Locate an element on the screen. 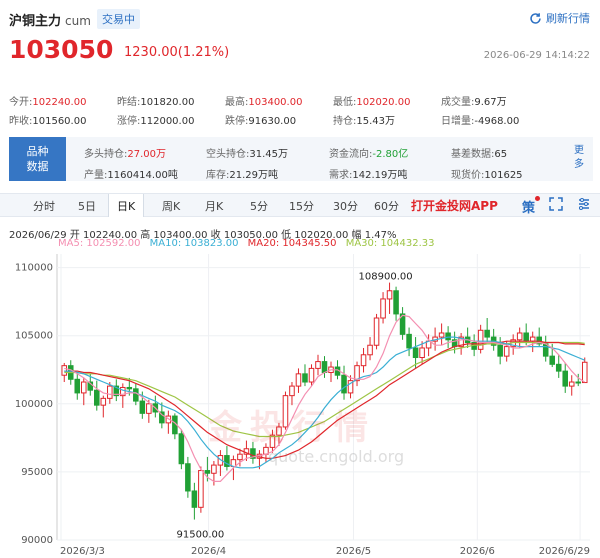  settings-icon is located at coordinates (584, 206).